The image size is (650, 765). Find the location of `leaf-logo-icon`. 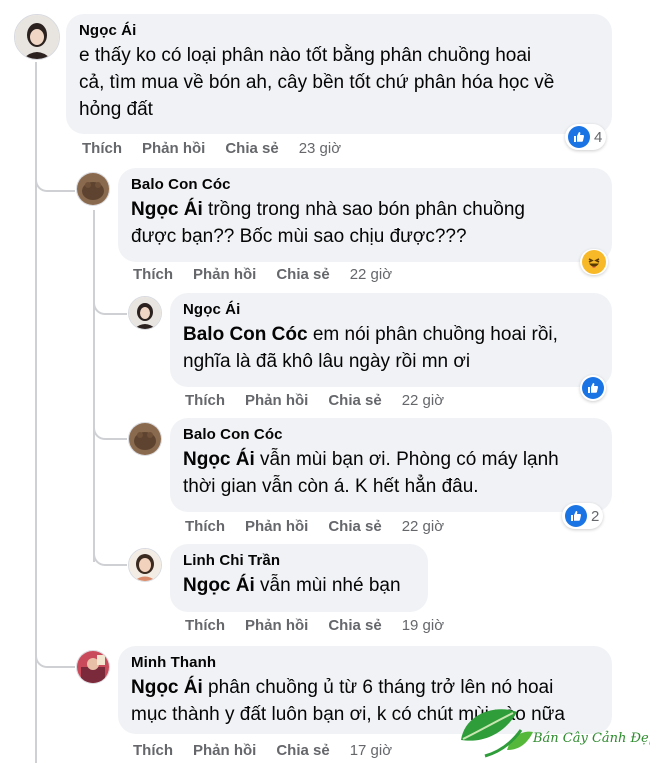

leaf-logo-icon is located at coordinates (497, 733).